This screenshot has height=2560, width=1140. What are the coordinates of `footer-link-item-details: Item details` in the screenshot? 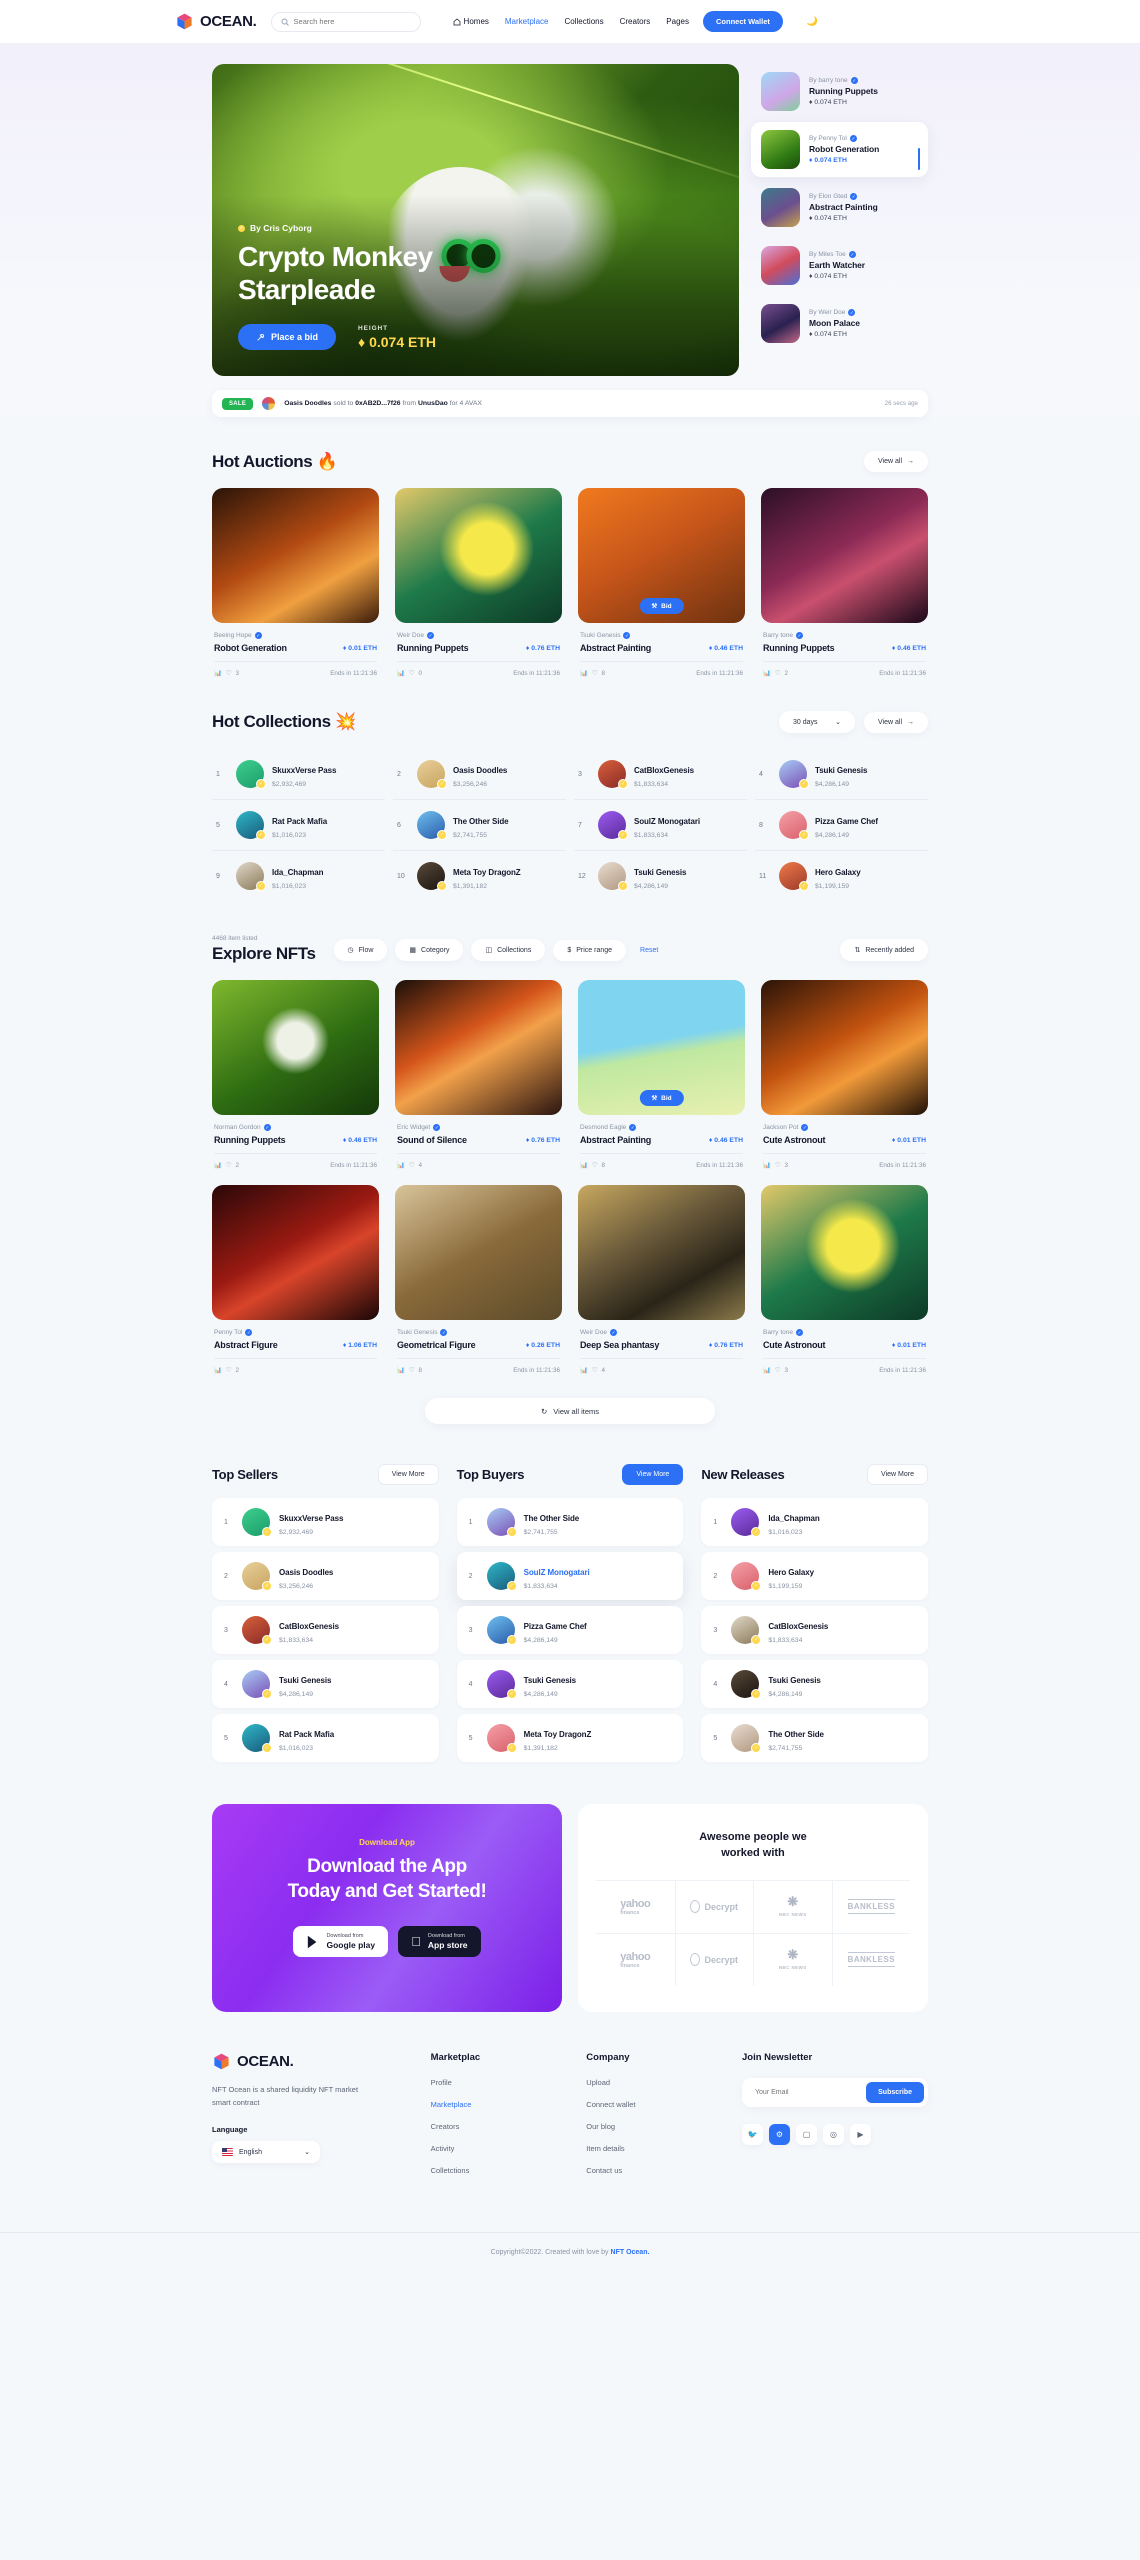 It's located at (656, 2148).